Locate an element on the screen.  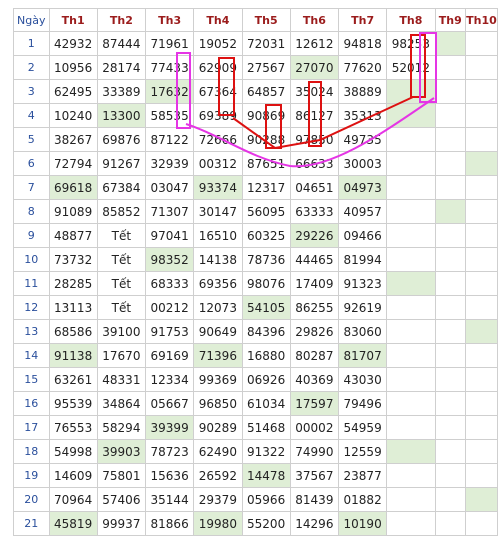
result-cell: 72794 is located at coordinates (73, 163).